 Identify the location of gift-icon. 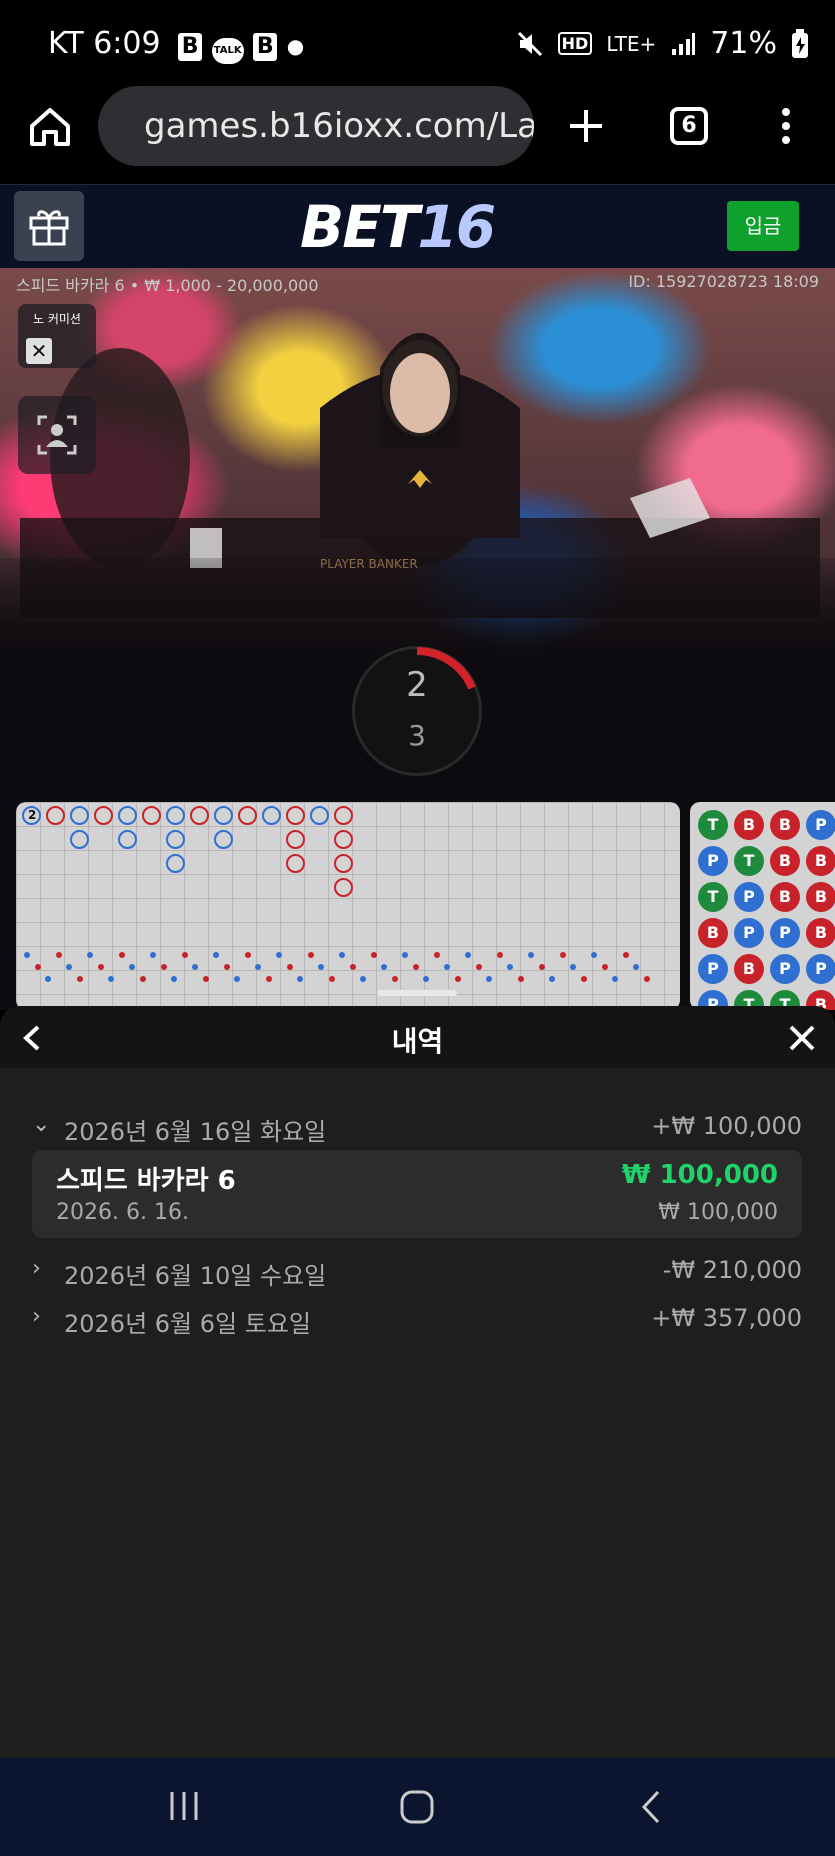
(49, 228).